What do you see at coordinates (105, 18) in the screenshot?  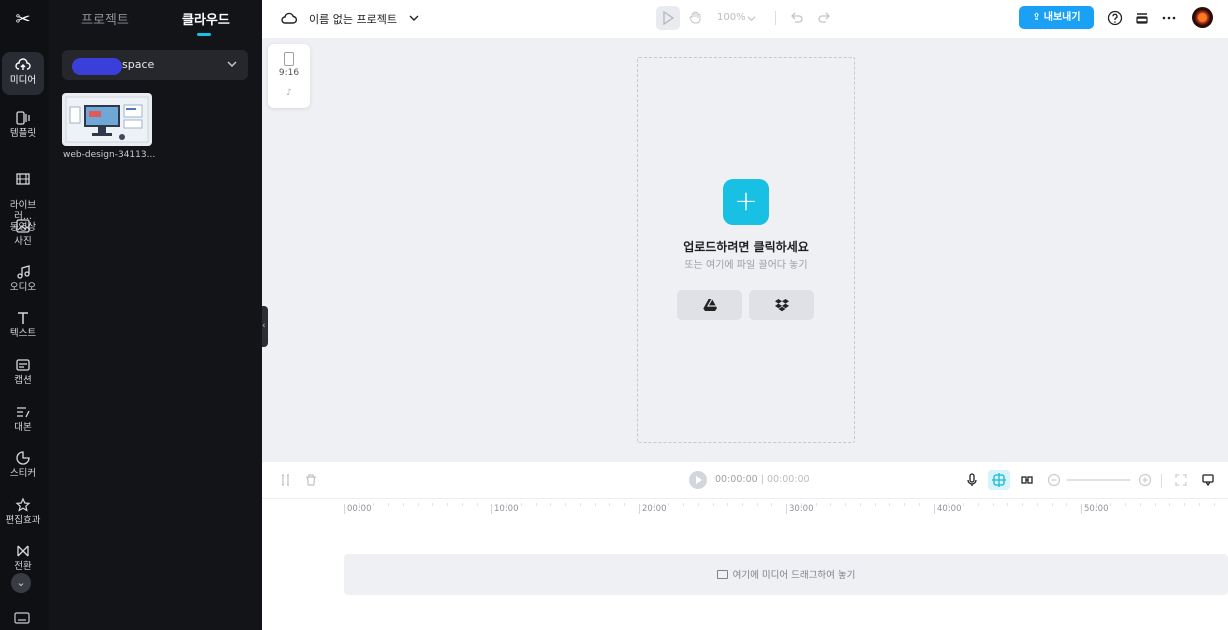 I see `tab-projects: 프로젝트` at bounding box center [105, 18].